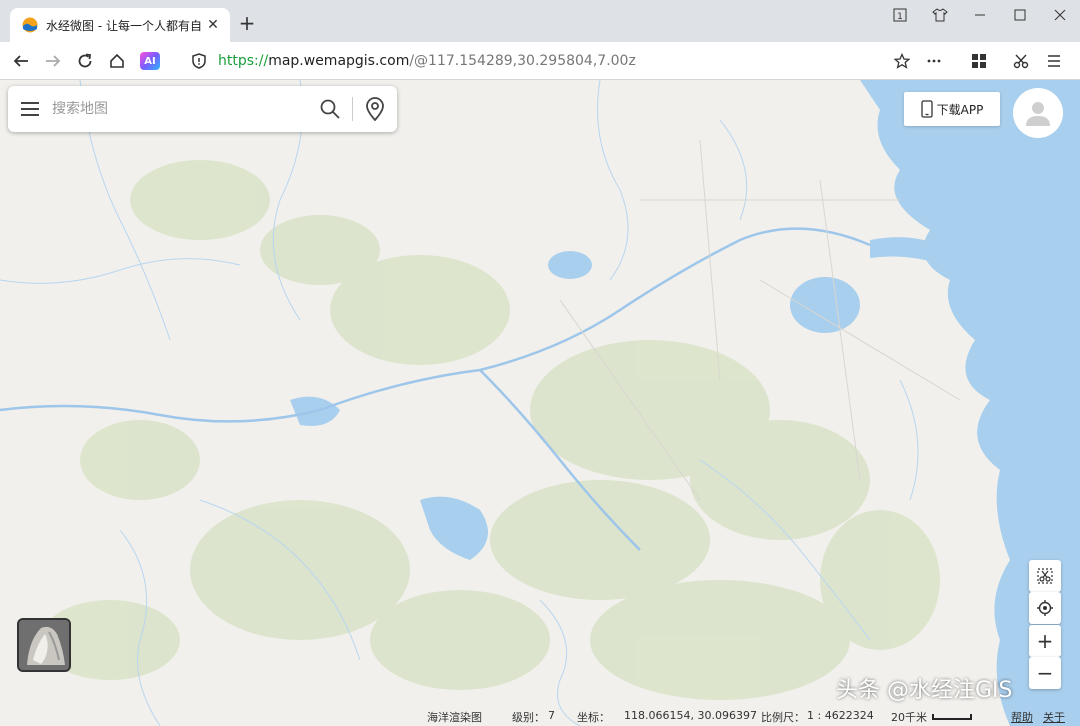  What do you see at coordinates (1045, 641) in the screenshot?
I see `zoom-in-button: +` at bounding box center [1045, 641].